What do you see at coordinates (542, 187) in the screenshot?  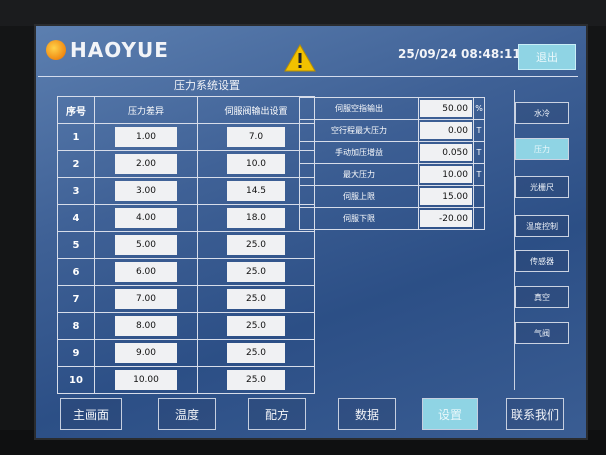 I see `sidebar-item-grating-ruler: 光栅尺` at bounding box center [542, 187].